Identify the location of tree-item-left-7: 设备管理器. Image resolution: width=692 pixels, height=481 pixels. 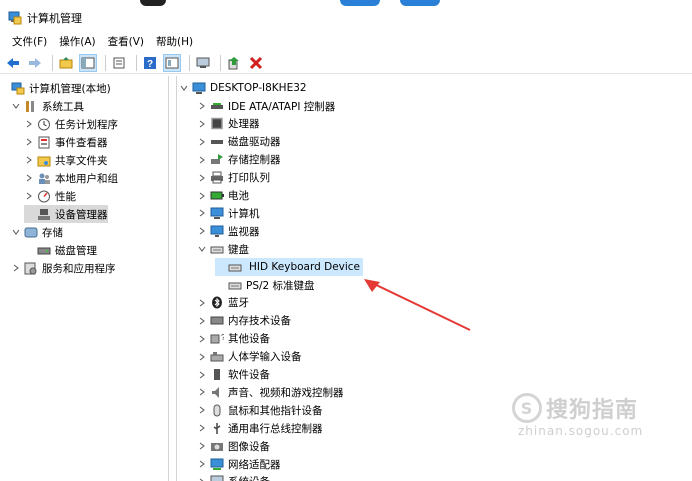
(66, 214).